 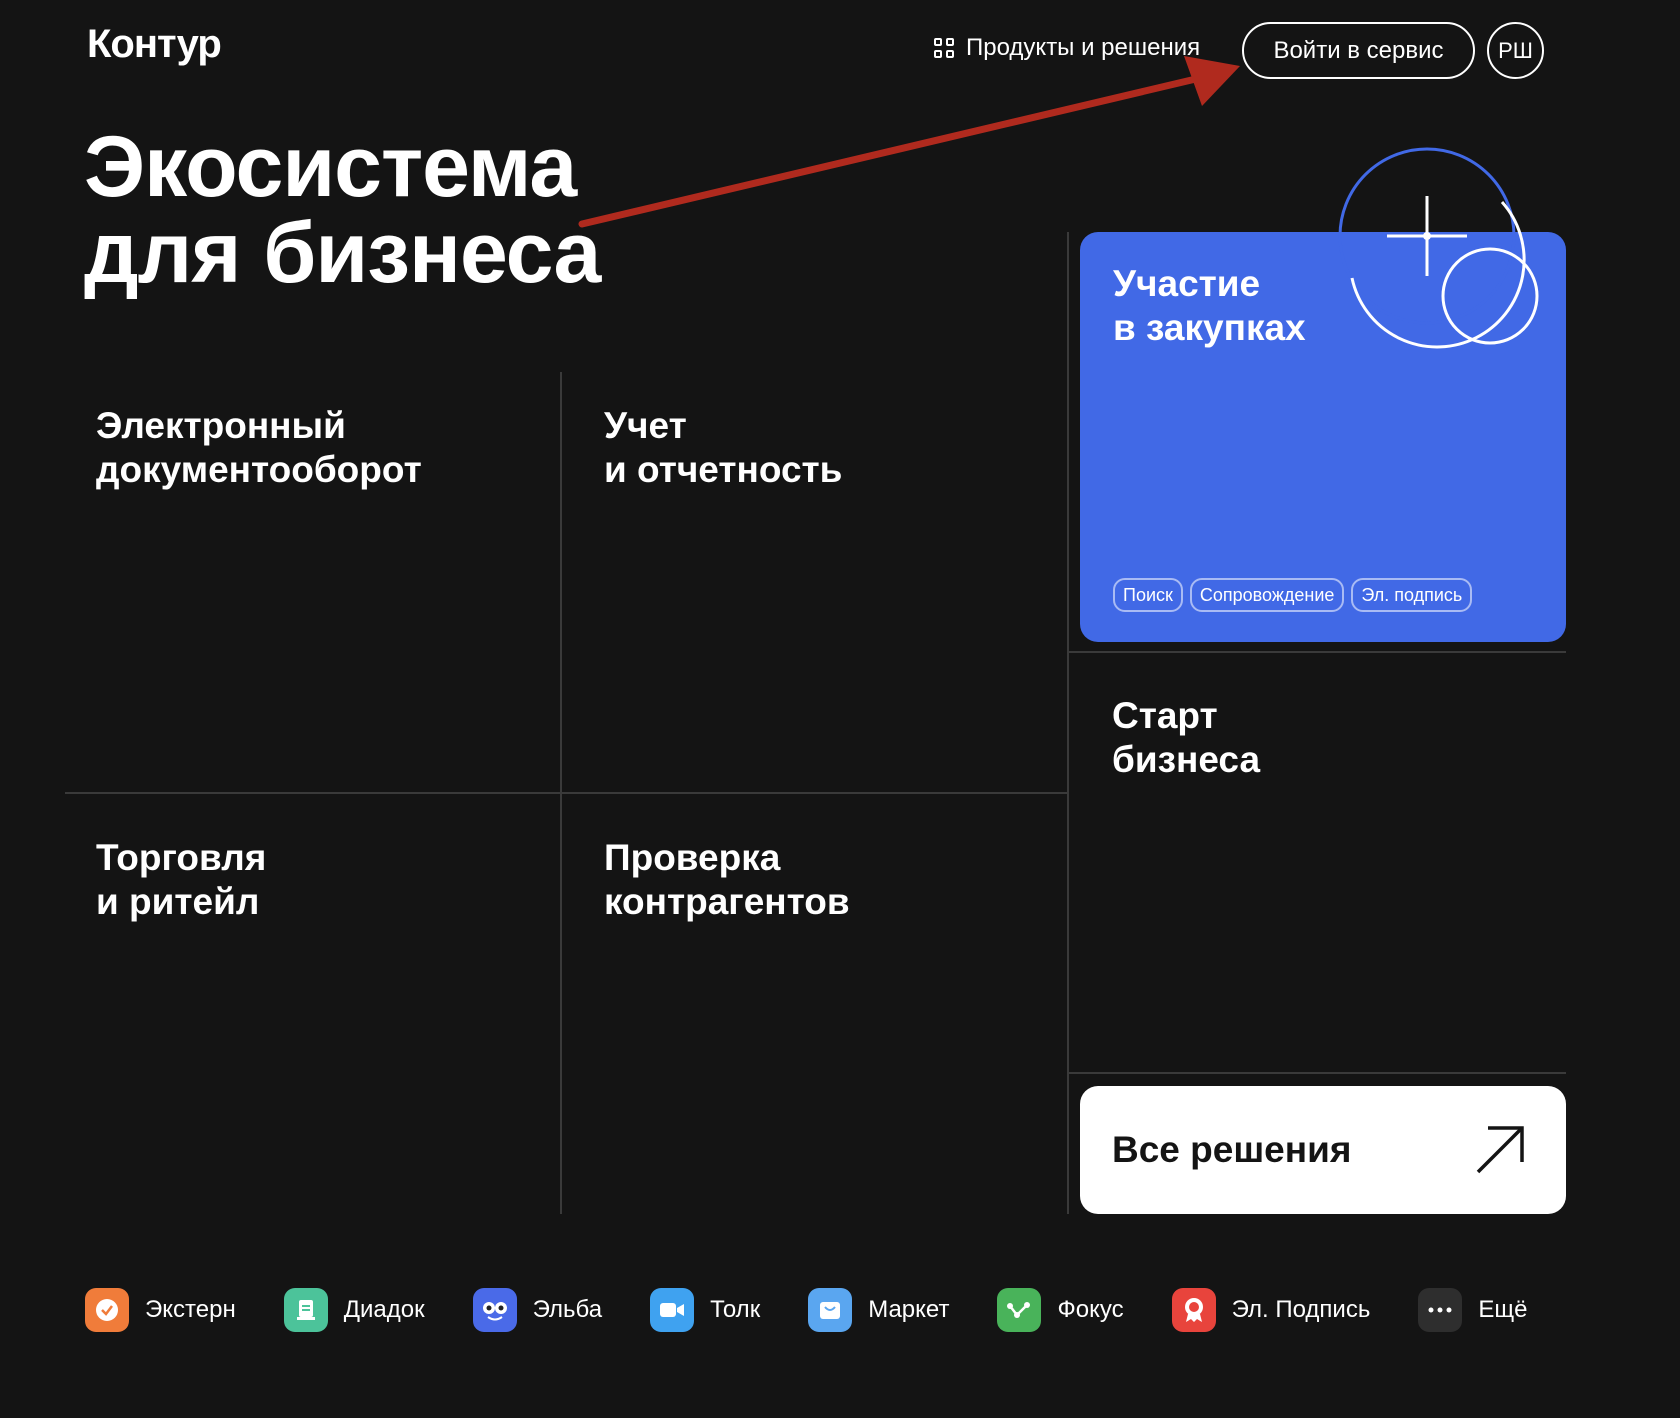 I want to click on category-start-line1: Старт, so click(x=1165, y=715).